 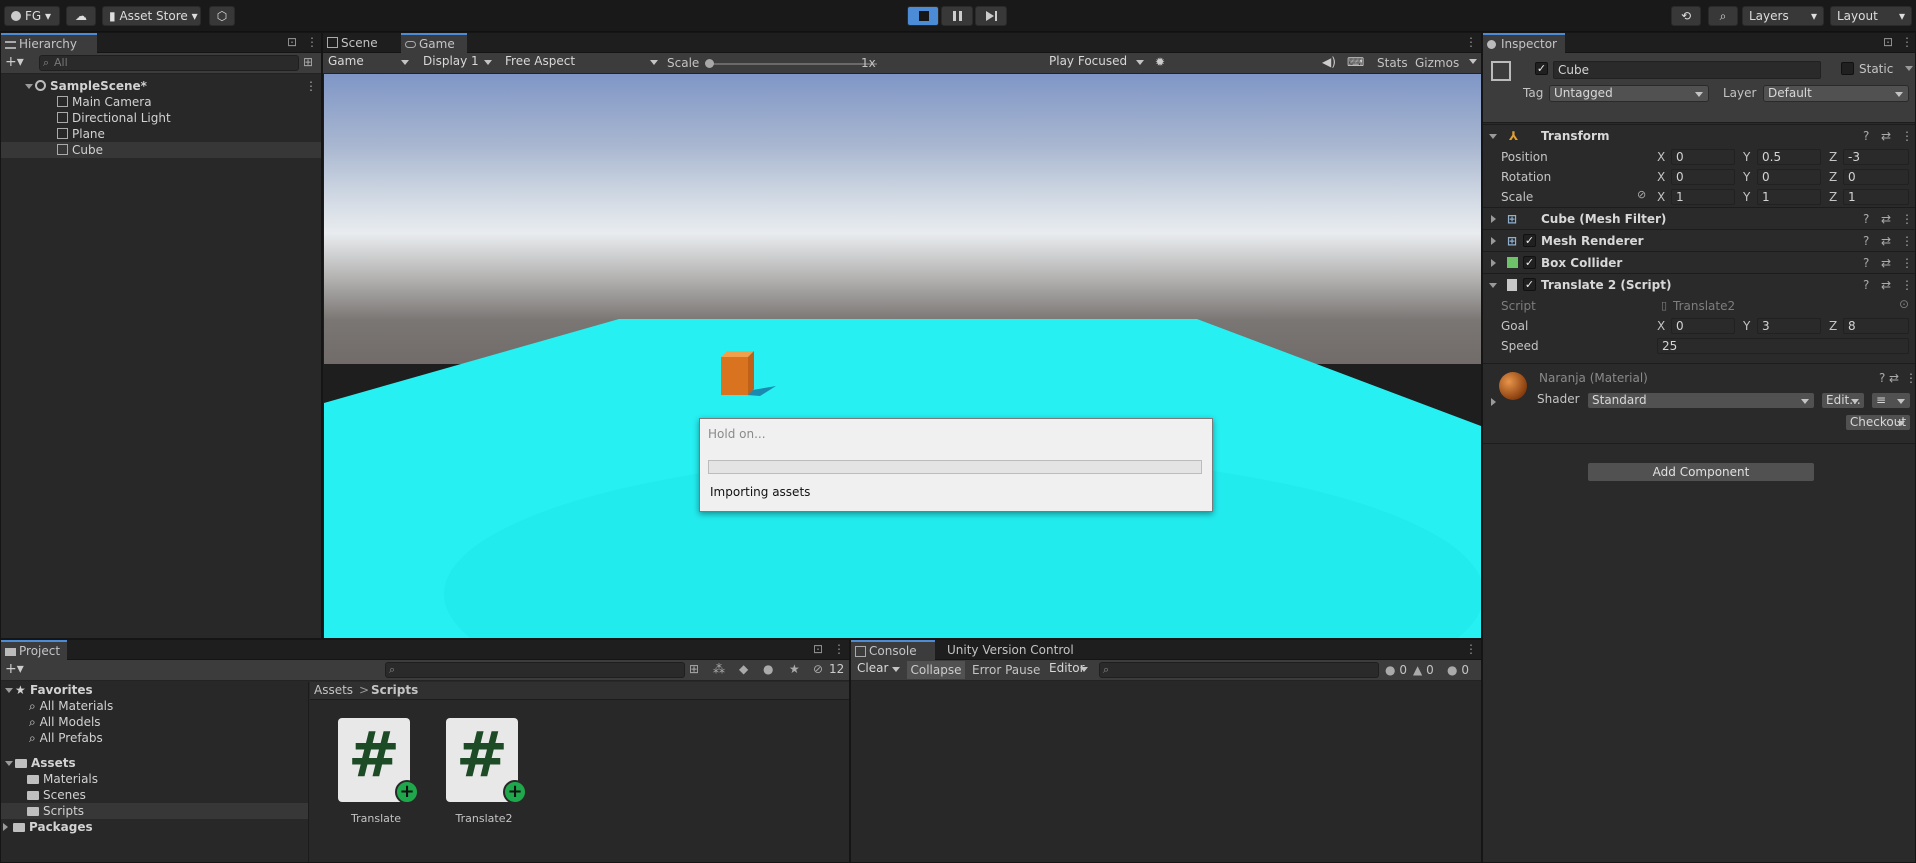 What do you see at coordinates (71, 706) in the screenshot?
I see `favorite-item: ⌕ All Materials` at bounding box center [71, 706].